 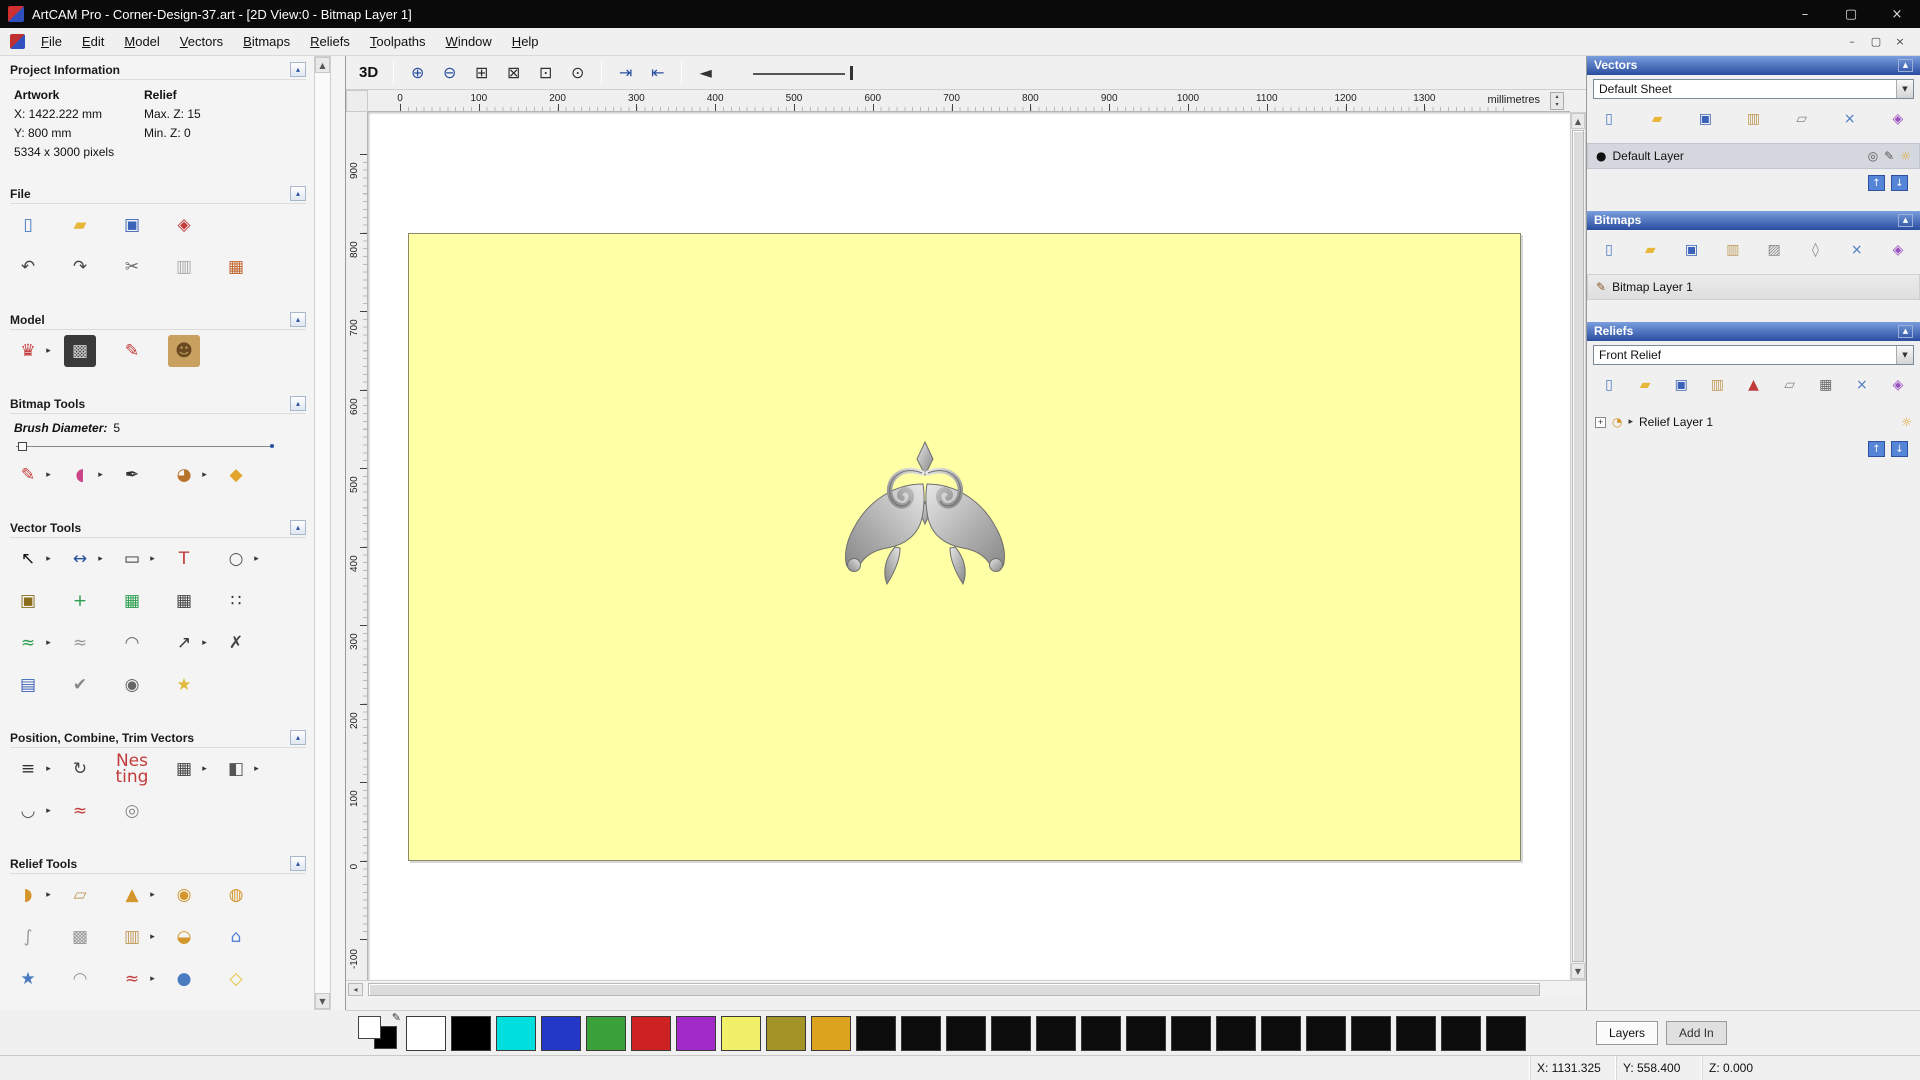 I want to click on ruler-origin-button, so click(x=357, y=101).